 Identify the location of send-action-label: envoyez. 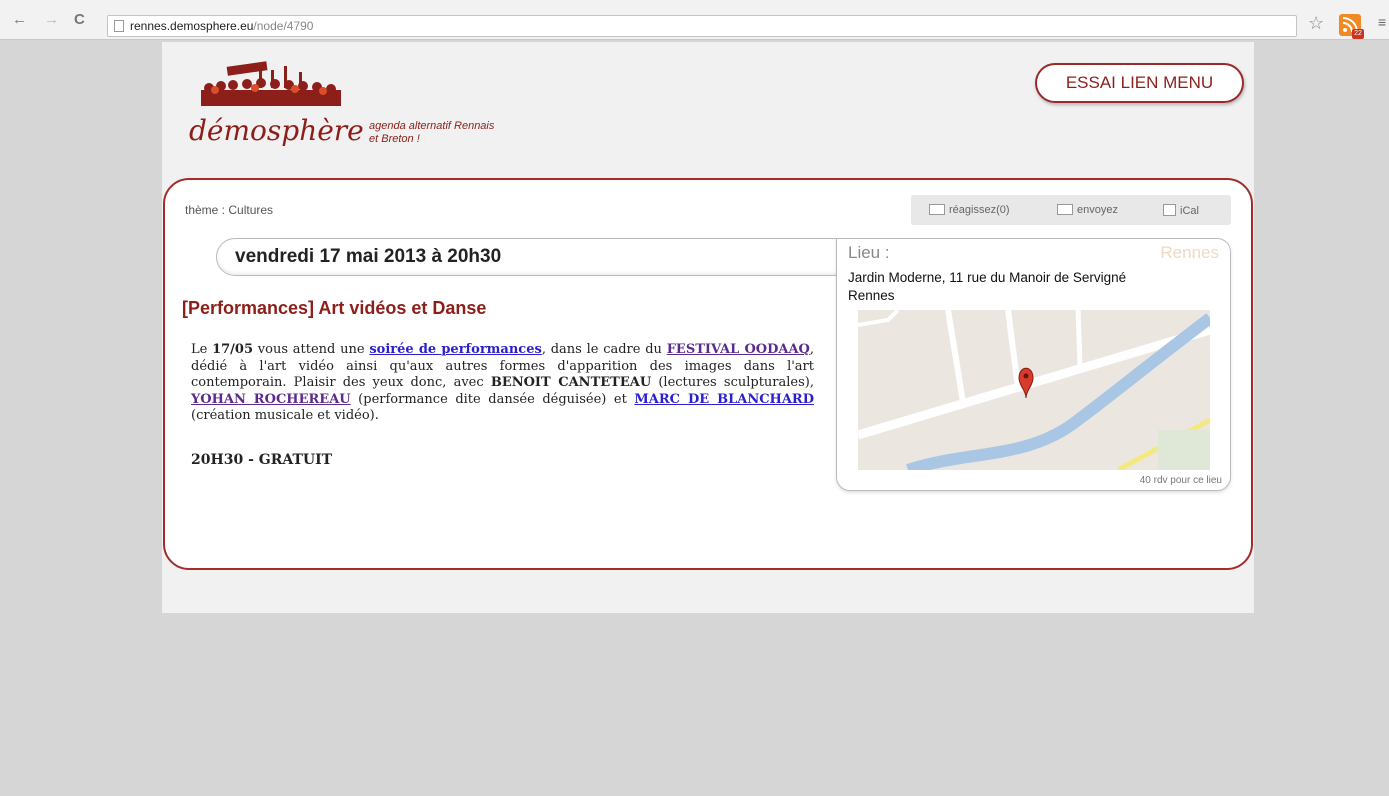
(1097, 210).